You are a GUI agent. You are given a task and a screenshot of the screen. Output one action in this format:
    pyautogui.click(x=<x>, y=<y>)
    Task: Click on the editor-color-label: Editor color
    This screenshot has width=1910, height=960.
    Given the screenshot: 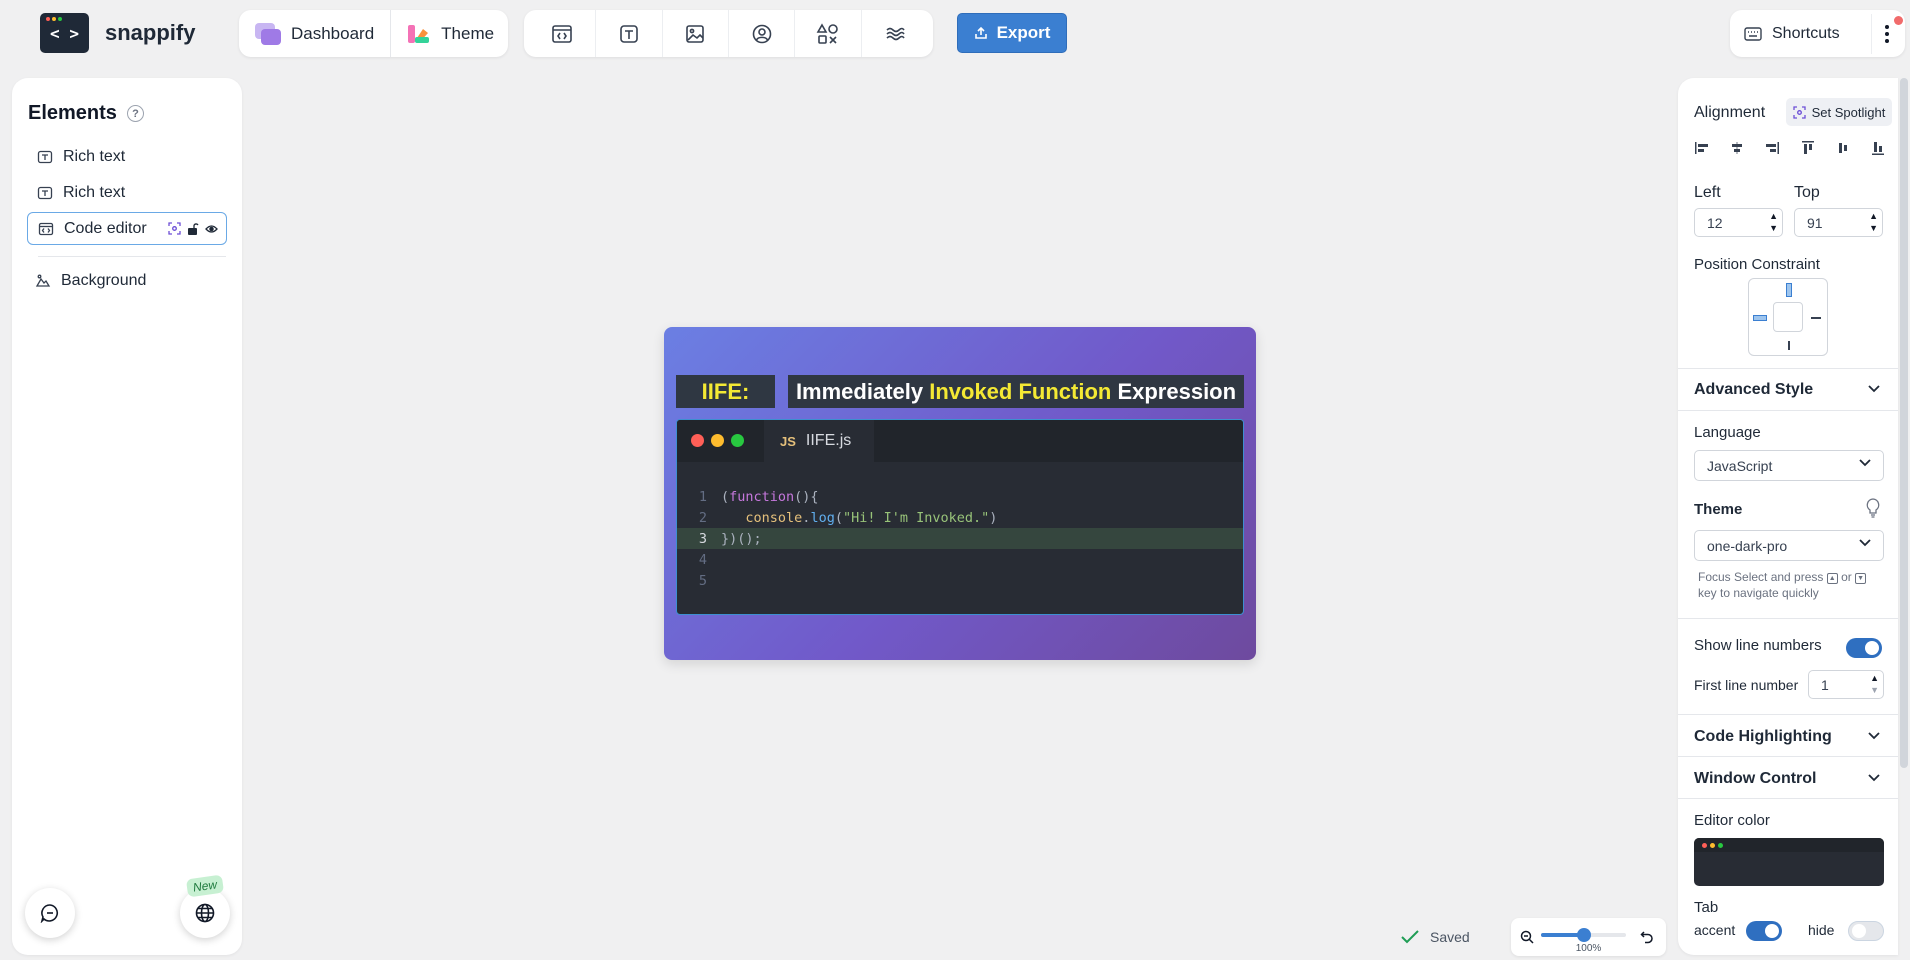 What is the action you would take?
    pyautogui.click(x=1732, y=820)
    